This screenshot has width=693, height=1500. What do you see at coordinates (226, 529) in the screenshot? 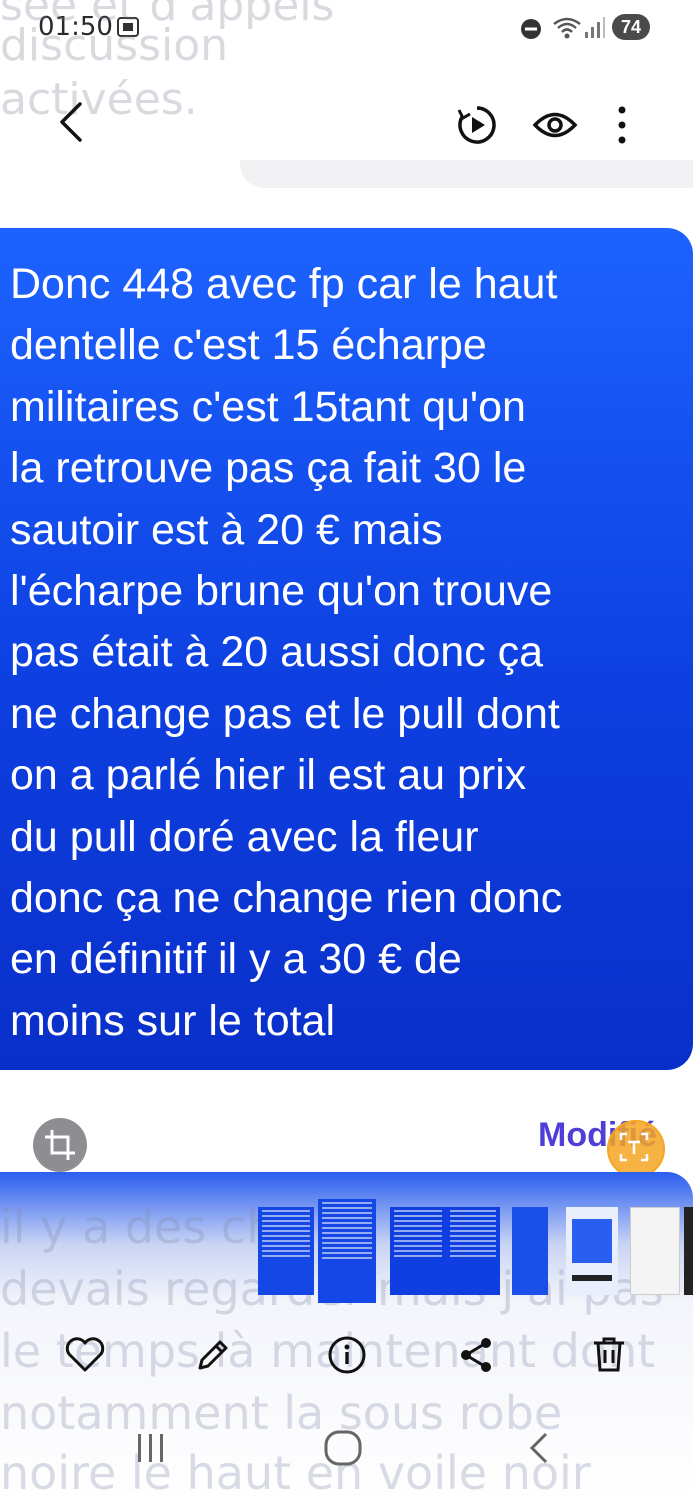
I see `message-line: sautoir est à 20 € mais` at bounding box center [226, 529].